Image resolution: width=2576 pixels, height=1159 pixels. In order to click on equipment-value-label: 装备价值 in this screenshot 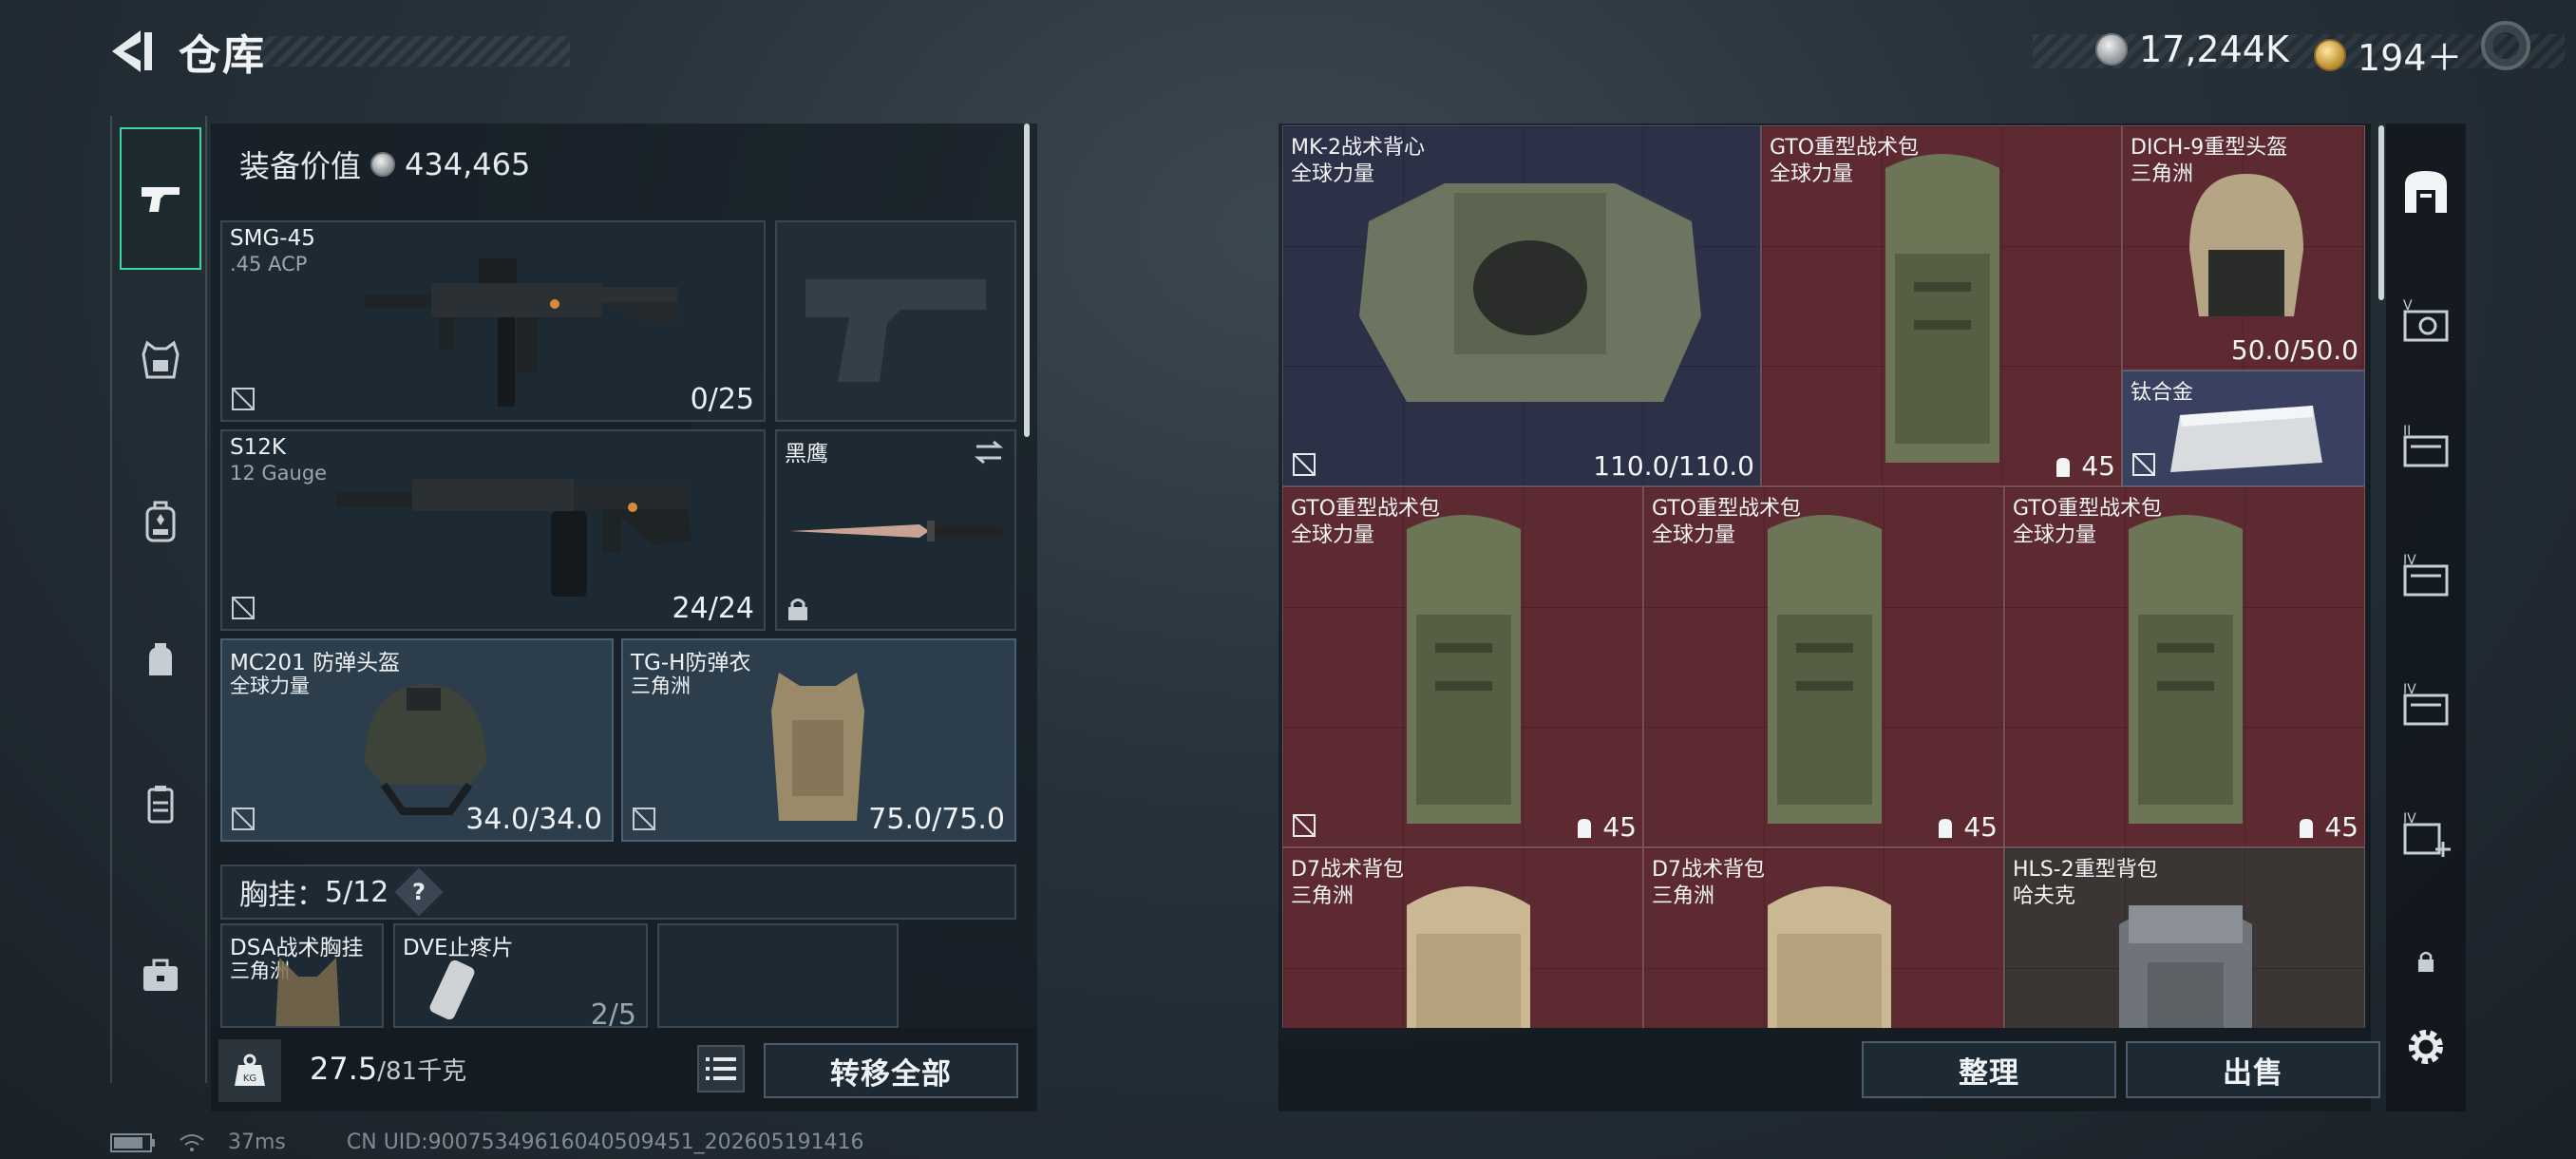, I will do `click(300, 166)`.